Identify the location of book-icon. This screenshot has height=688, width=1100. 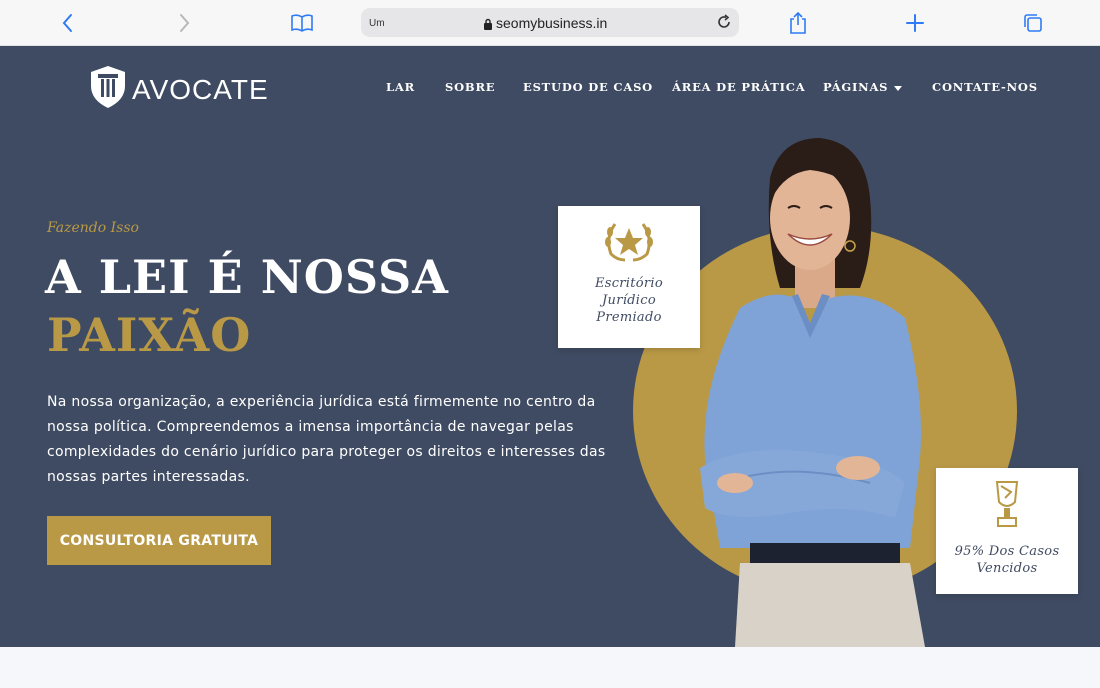
(302, 23).